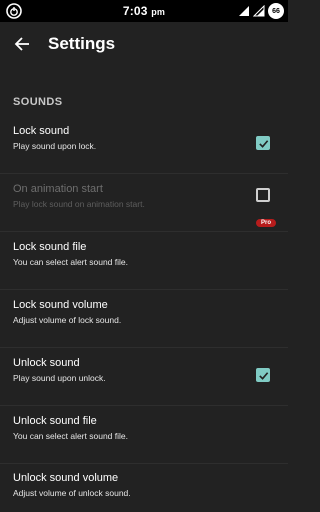  Describe the element at coordinates (55, 146) in the screenshot. I see `pref-summary: Play sound upon lock.` at that location.